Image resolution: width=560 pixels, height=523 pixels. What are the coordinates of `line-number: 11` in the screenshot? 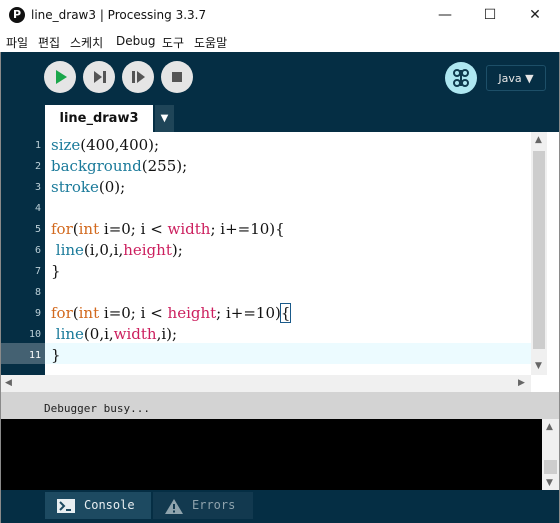 It's located at (34, 355).